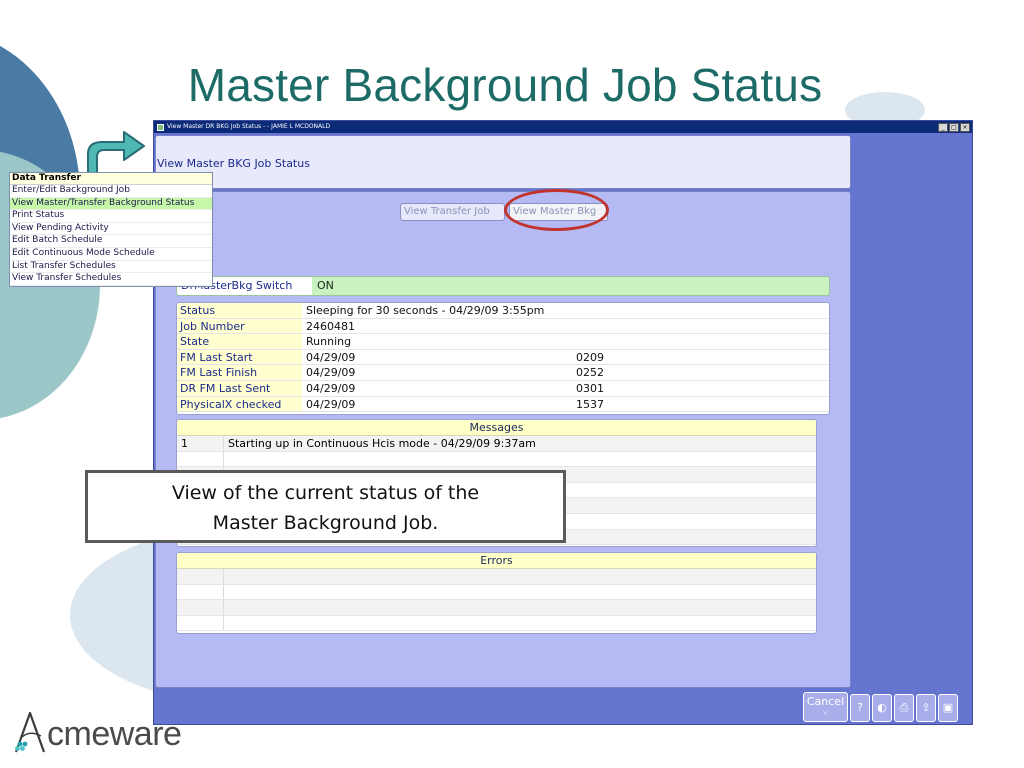 This screenshot has width=1024, height=768. Describe the element at coordinates (590, 373) in the screenshot. I see `status-extra: 0252` at that location.